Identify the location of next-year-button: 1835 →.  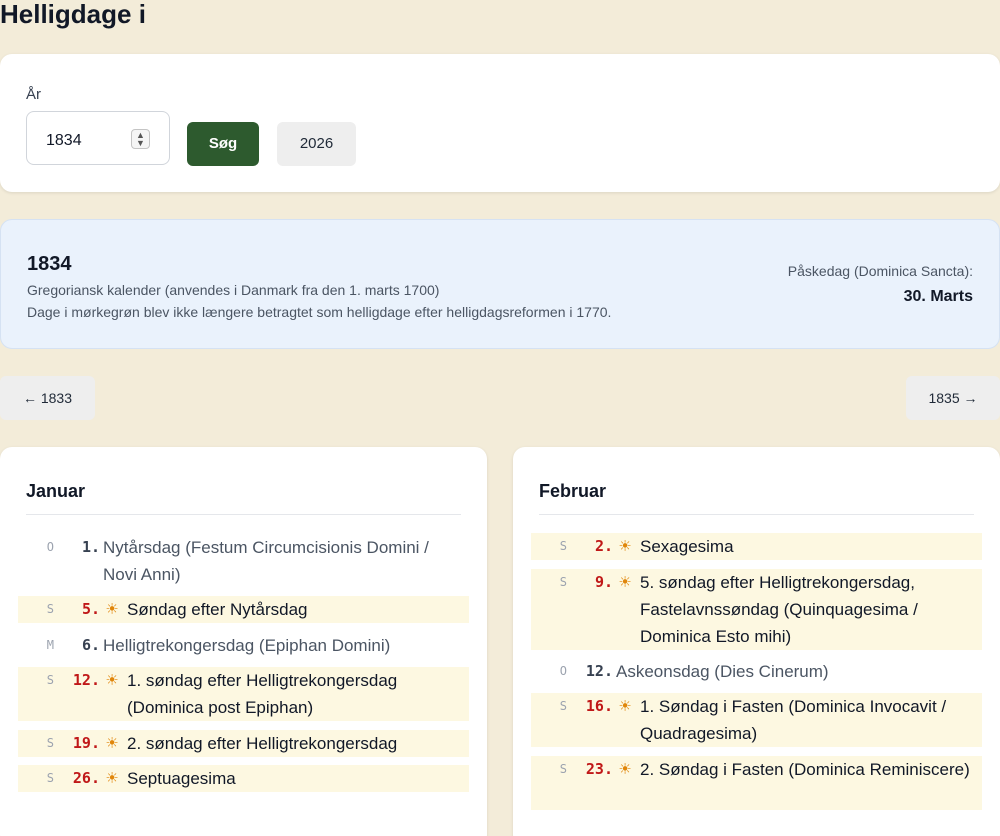
(953, 398).